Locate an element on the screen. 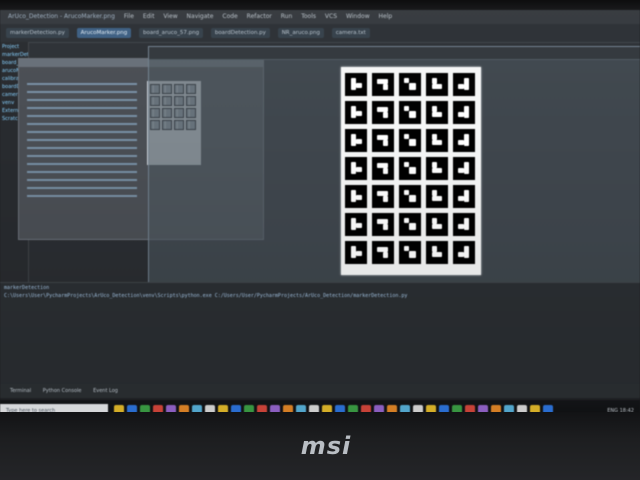 This screenshot has height=480, width=640. menu-item-edit: Edit is located at coordinates (149, 16).